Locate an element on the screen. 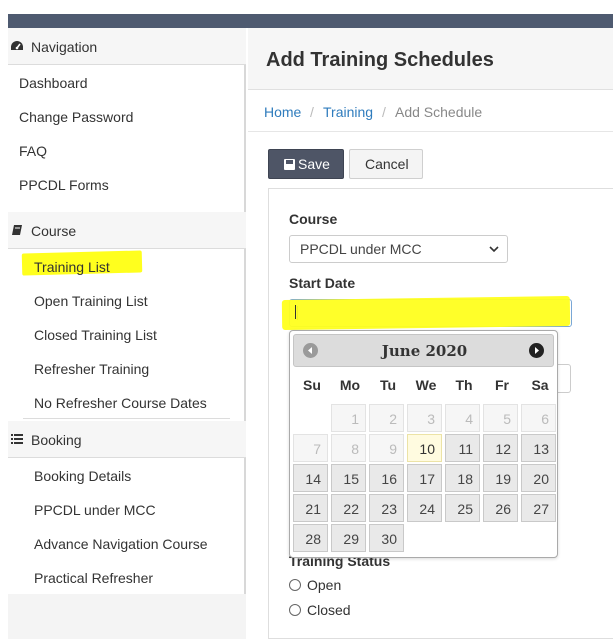 The width and height of the screenshot is (613, 639). calendar-day: 19 is located at coordinates (500, 478).